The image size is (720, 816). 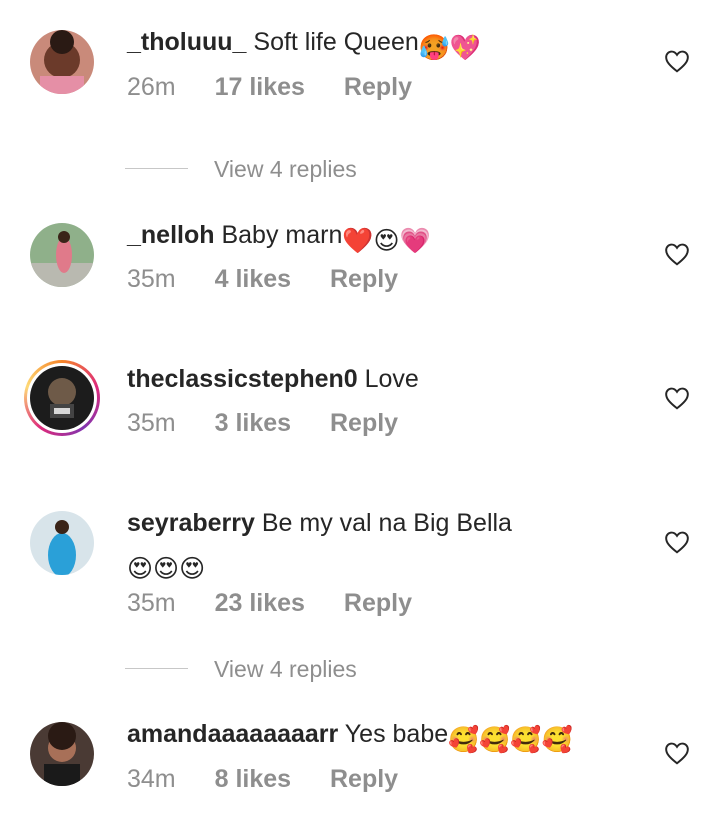 What do you see at coordinates (391, 379) in the screenshot?
I see `comment-text: Love` at bounding box center [391, 379].